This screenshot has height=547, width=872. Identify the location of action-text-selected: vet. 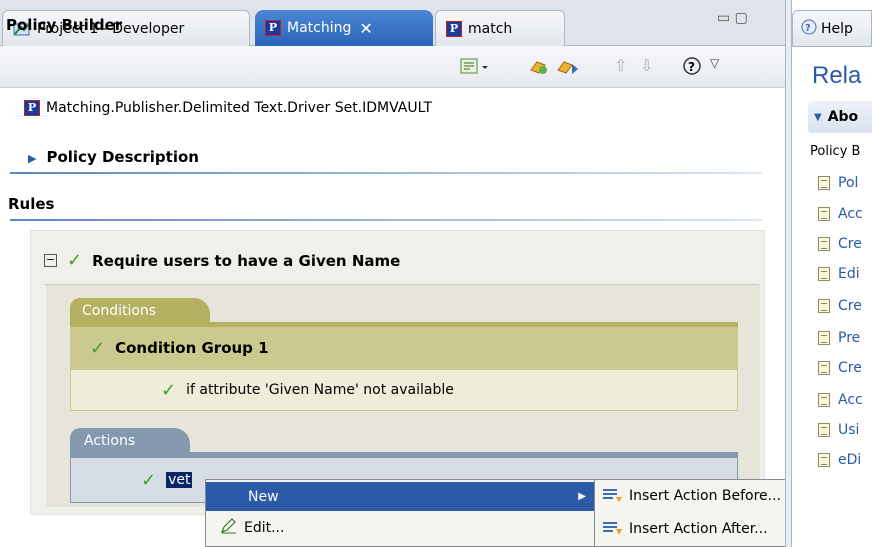
(179, 480).